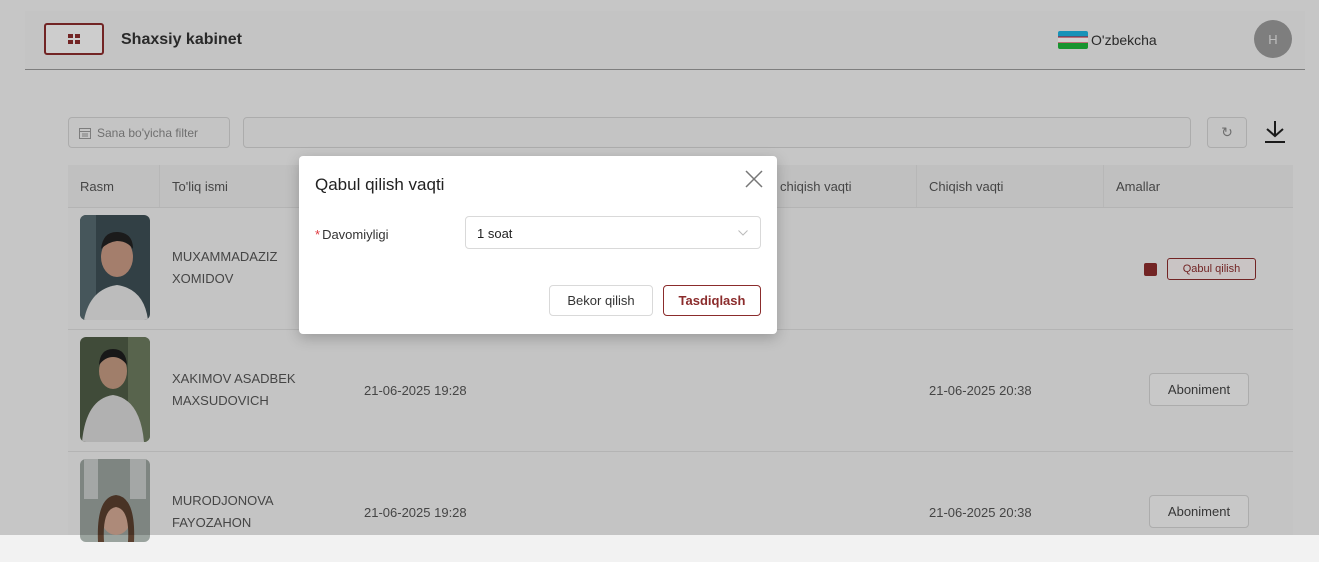 This screenshot has width=1319, height=562. Describe the element at coordinates (318, 234) in the screenshot. I see `required-mark: *` at that location.